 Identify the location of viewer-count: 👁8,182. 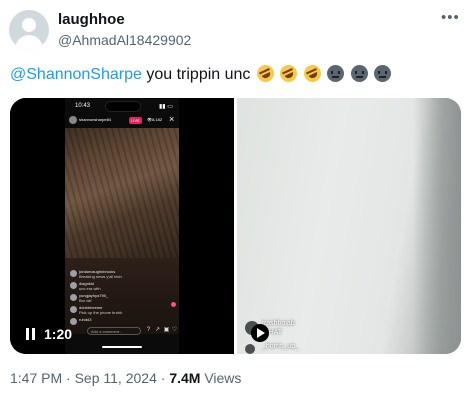
(154, 119).